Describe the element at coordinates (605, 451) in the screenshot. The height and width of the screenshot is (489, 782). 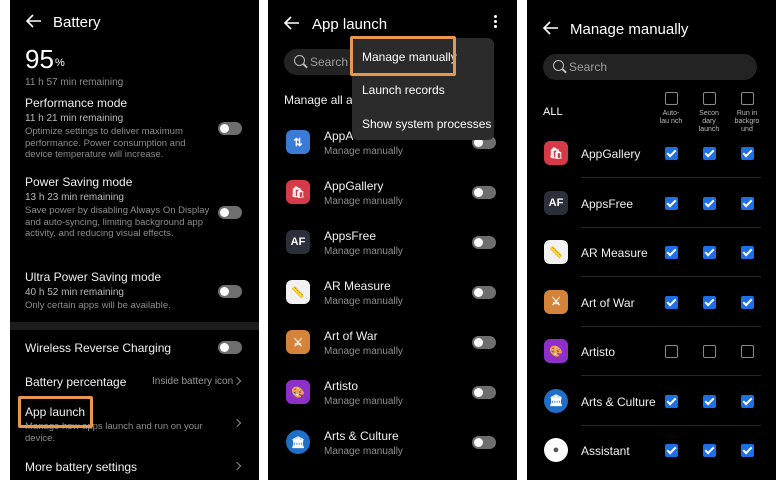
I see `app-name: Assistant` at that location.